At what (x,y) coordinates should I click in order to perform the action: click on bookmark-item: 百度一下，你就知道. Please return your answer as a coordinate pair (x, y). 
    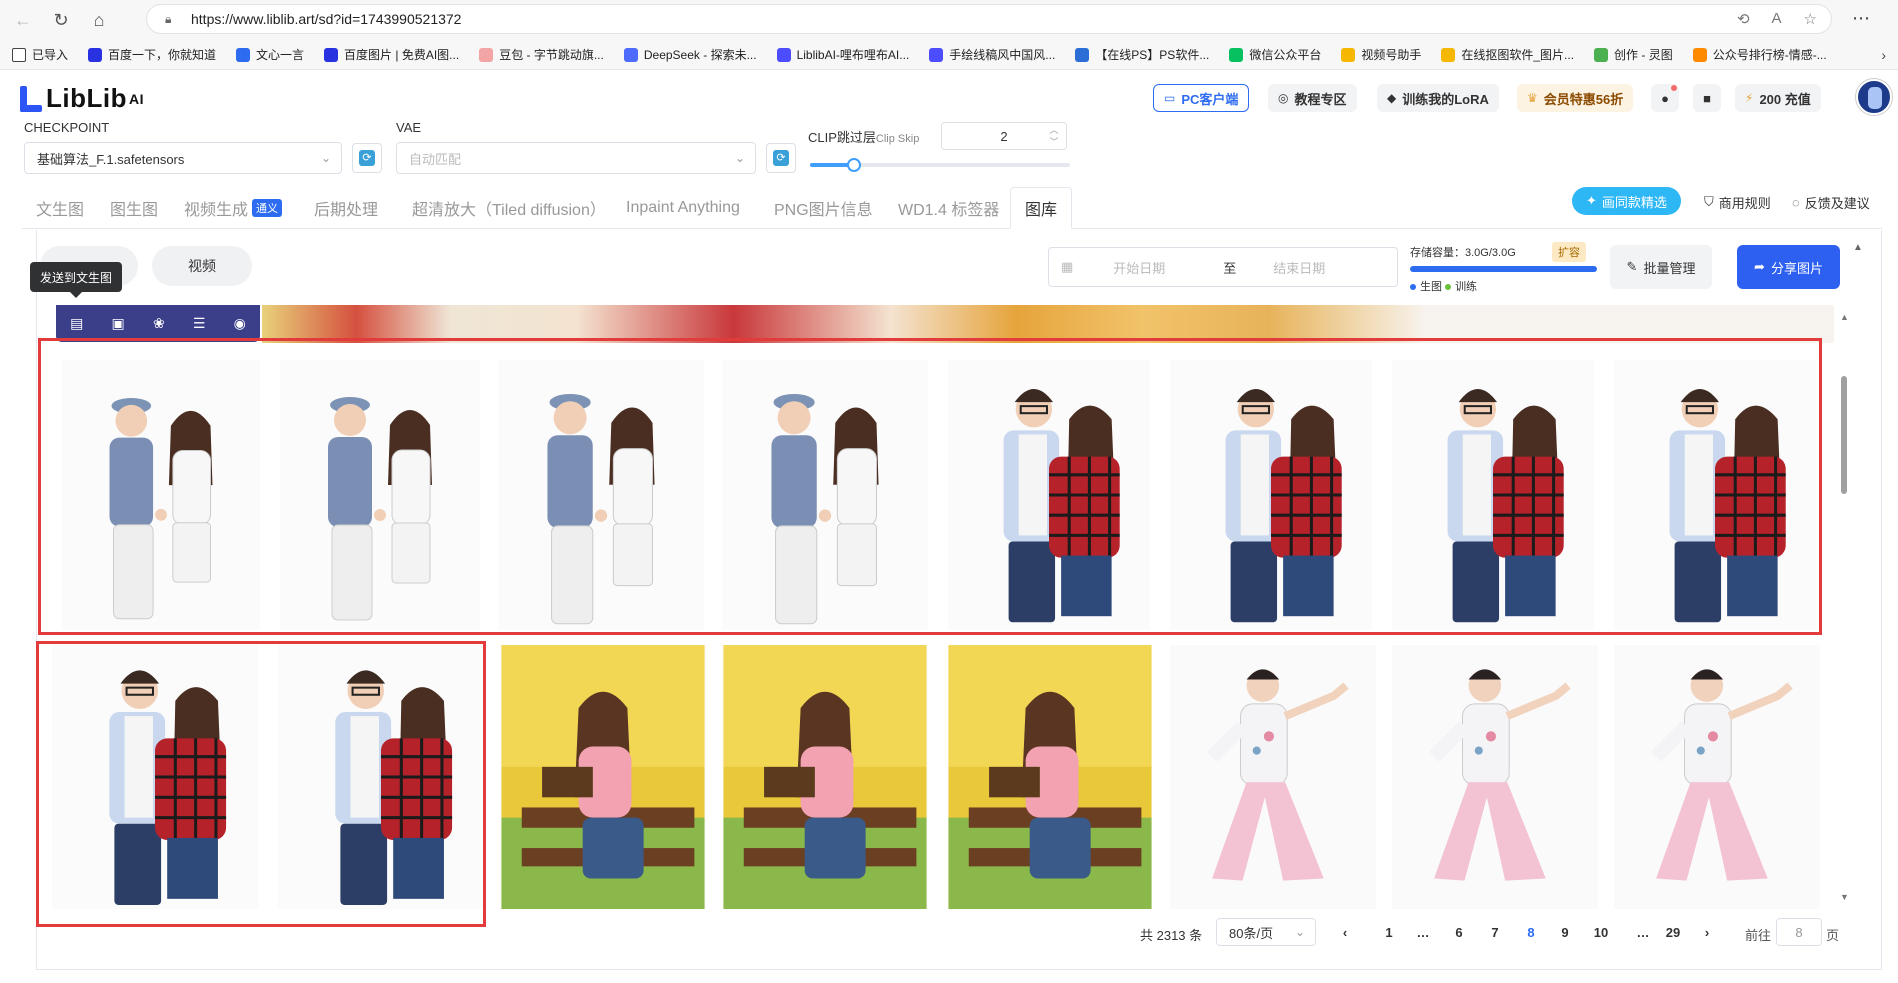
    Looking at the image, I should click on (152, 54).